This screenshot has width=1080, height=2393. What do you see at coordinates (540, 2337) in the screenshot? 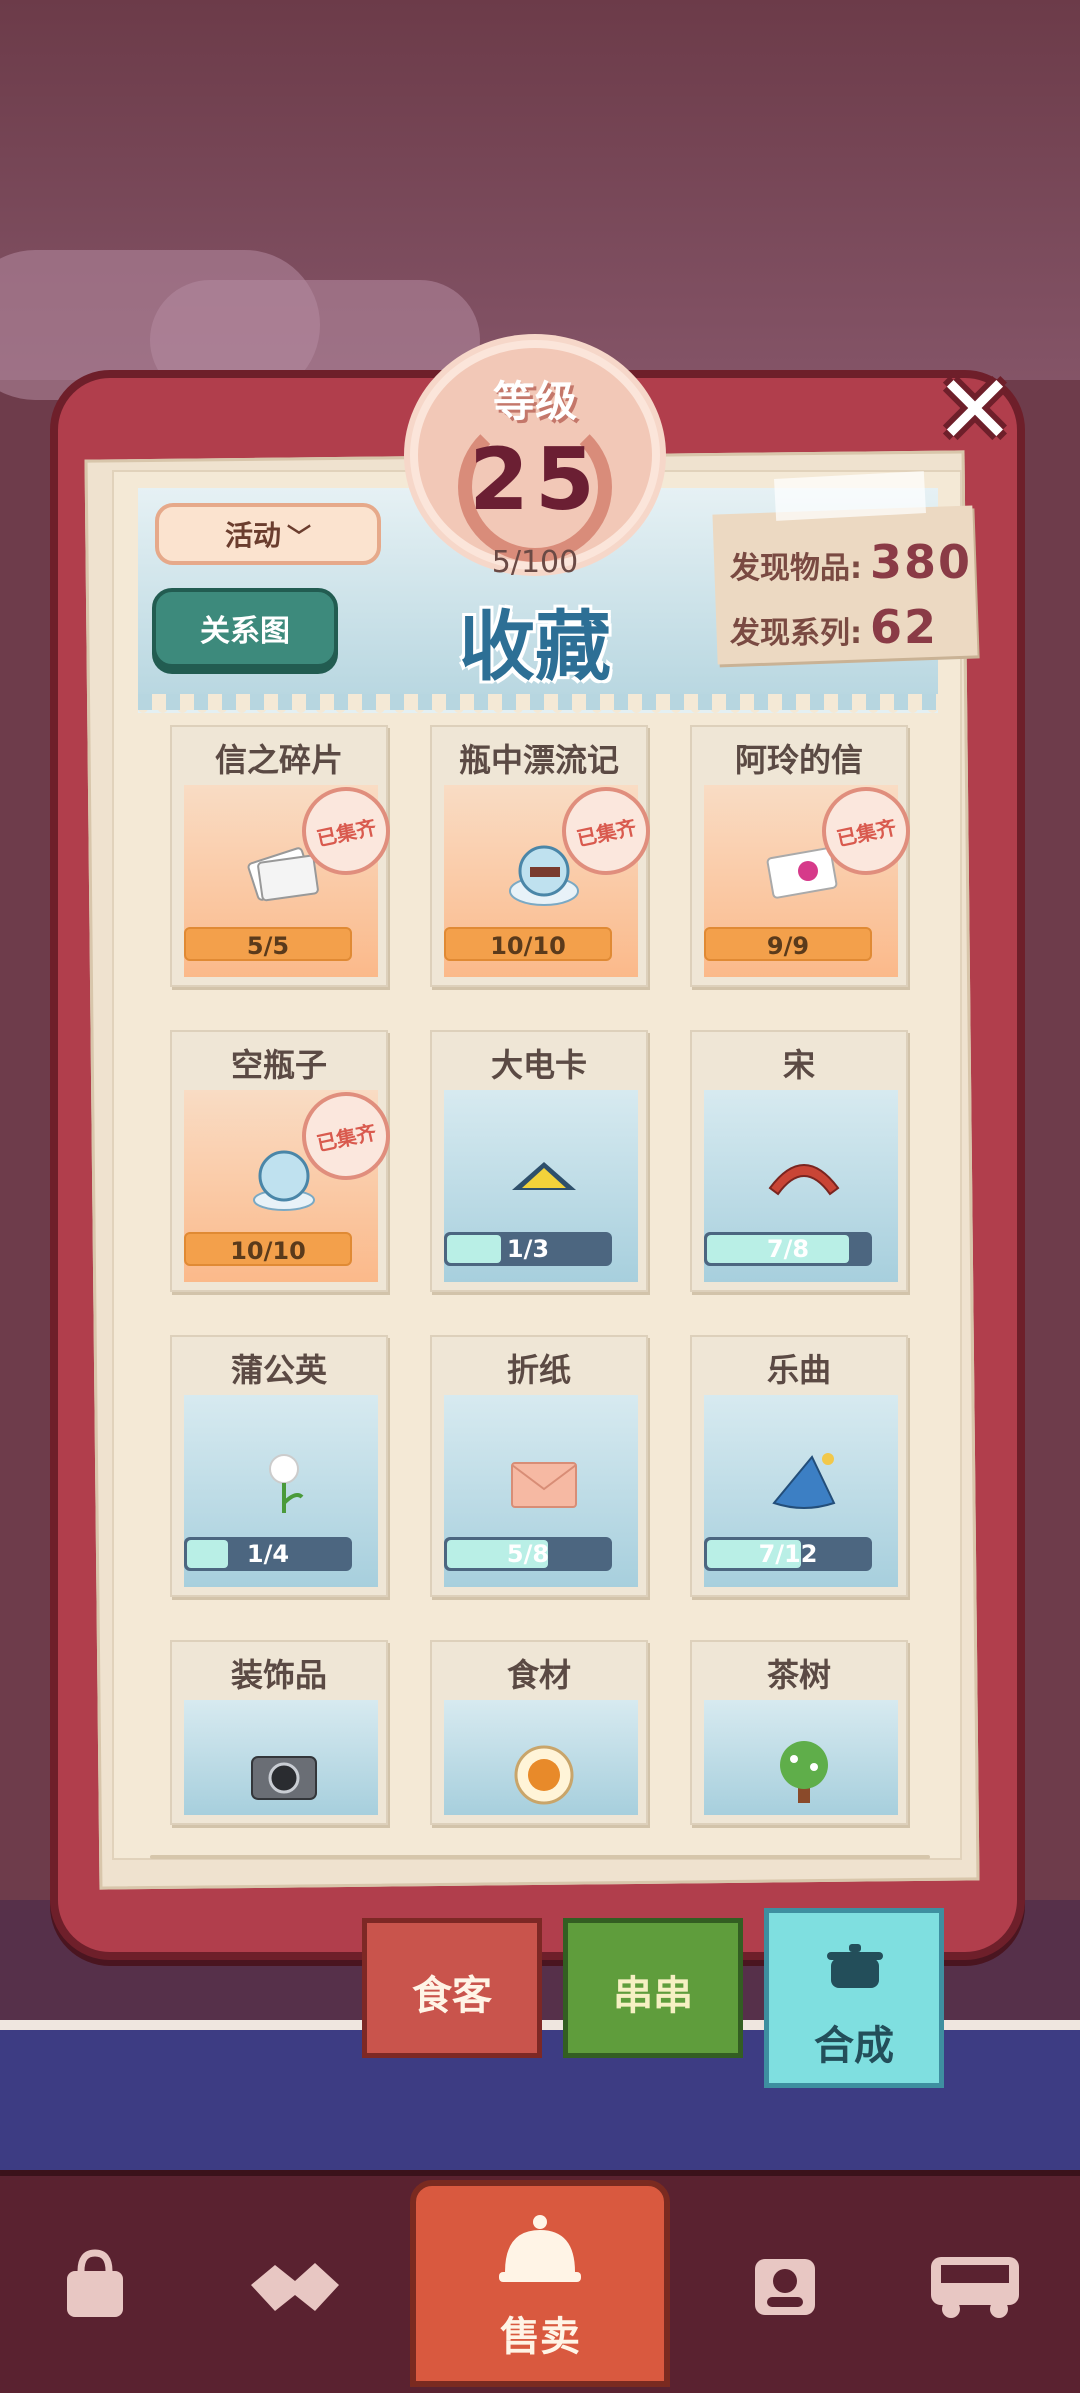
I see `nav-sell-label: 售卖` at bounding box center [540, 2337].